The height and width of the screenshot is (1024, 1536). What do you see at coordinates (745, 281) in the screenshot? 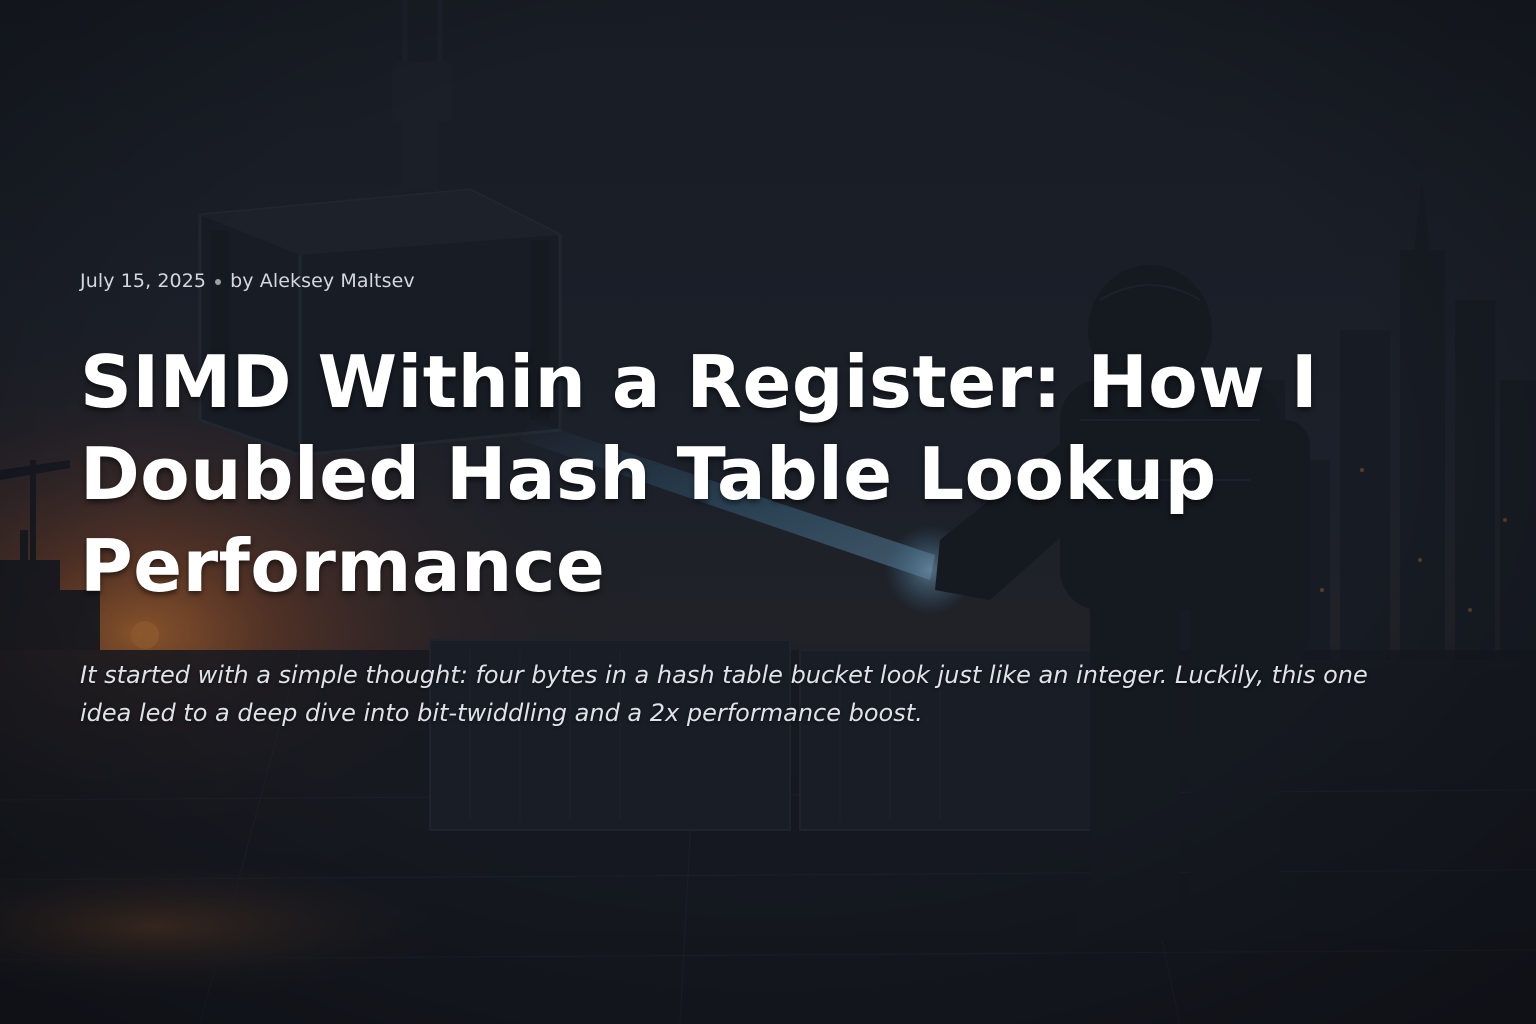
I see `article-meta: July 15, 2025 by Aleksey Maltsev` at bounding box center [745, 281].